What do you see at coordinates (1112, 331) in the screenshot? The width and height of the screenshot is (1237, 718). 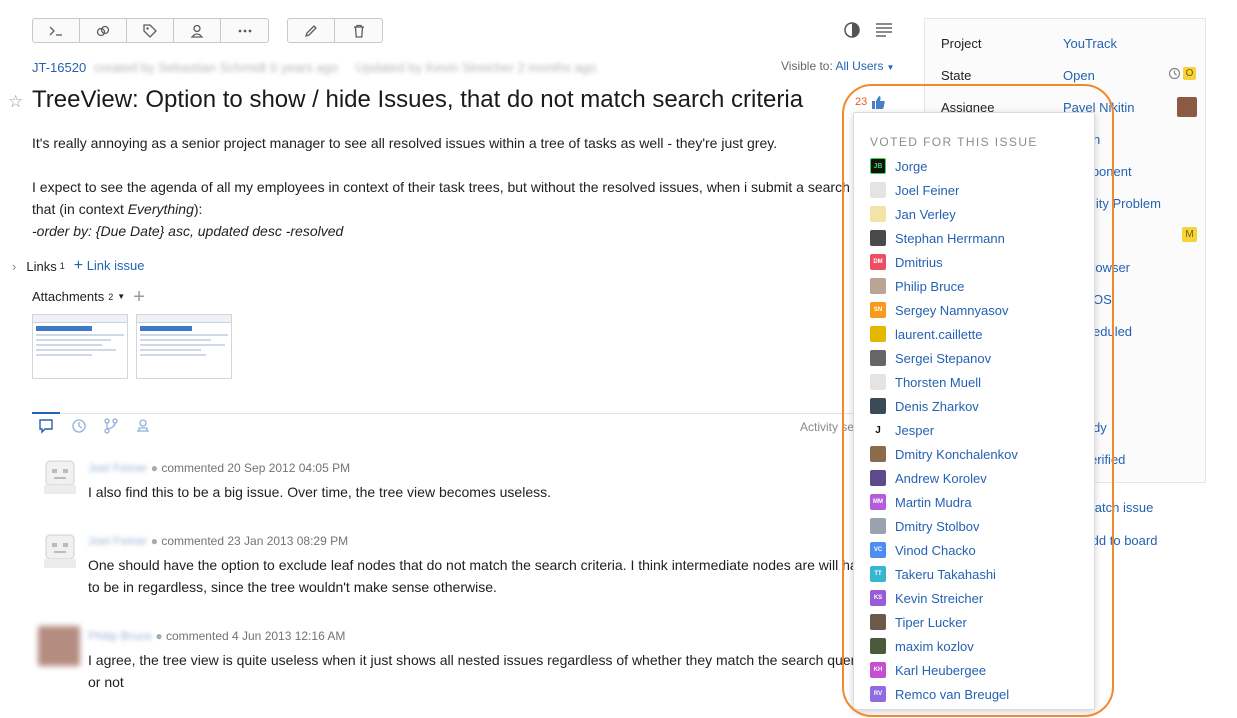 I see `property-value: eduled` at bounding box center [1112, 331].